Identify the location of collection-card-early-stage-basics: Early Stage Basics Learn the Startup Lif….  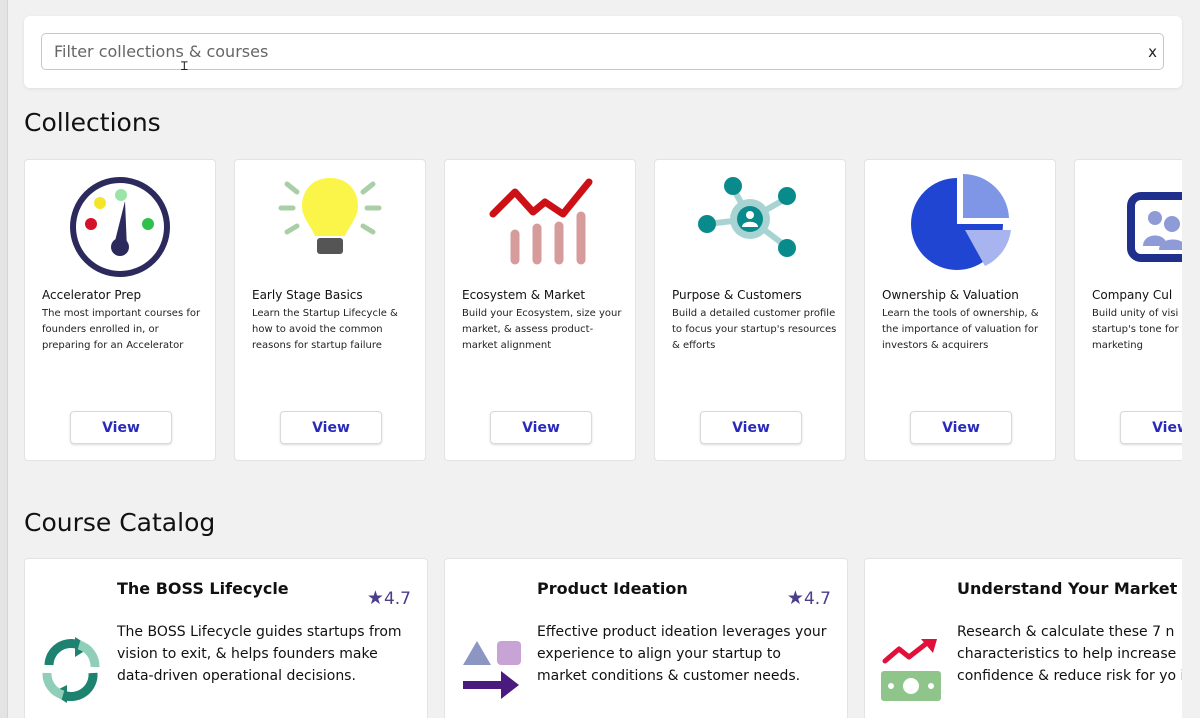
(330, 310).